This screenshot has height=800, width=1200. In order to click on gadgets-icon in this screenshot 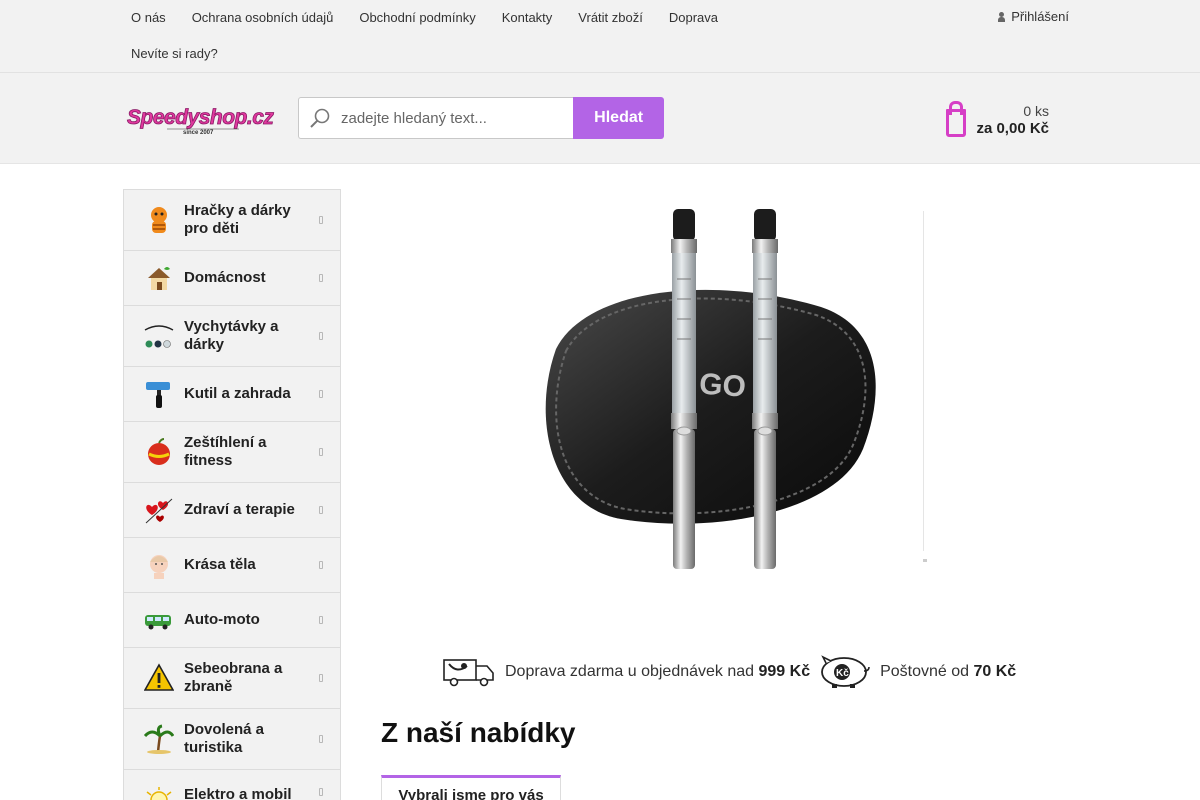, I will do `click(159, 336)`.